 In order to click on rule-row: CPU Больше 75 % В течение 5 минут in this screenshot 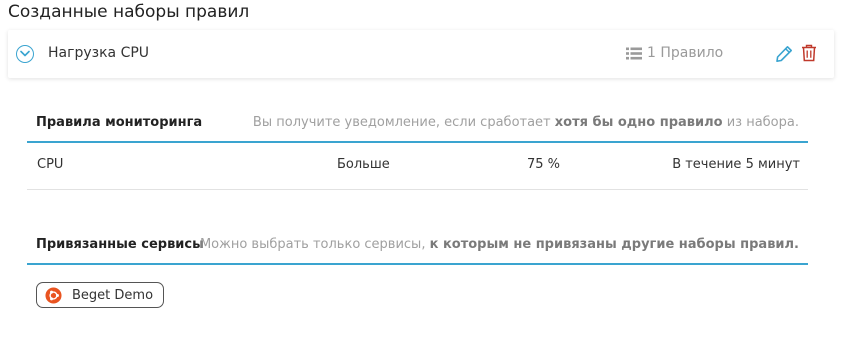, I will do `click(417, 166)`.